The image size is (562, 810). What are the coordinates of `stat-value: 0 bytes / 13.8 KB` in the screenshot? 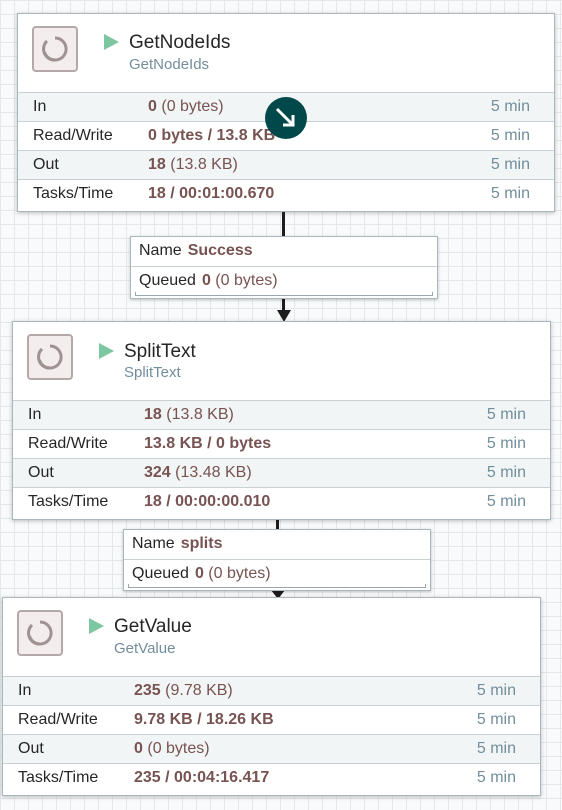 It's located at (212, 135).